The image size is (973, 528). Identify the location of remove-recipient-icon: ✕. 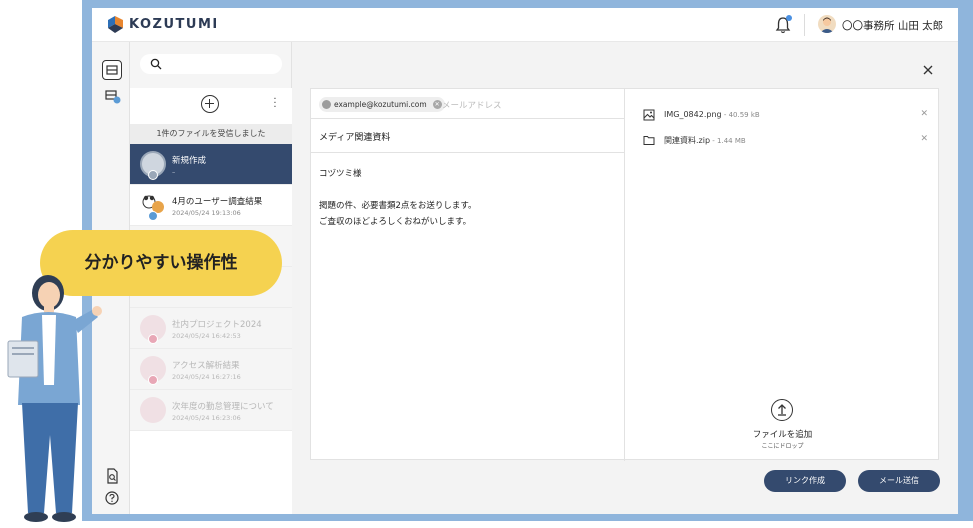
(437, 104).